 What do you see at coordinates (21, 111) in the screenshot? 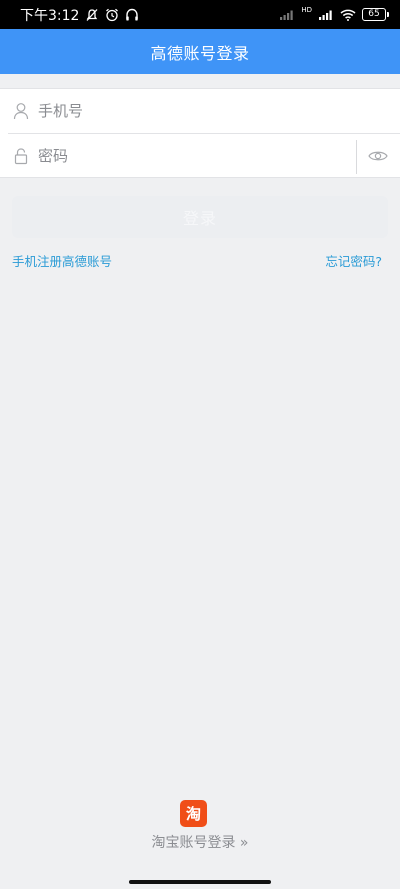
I see `user-icon` at bounding box center [21, 111].